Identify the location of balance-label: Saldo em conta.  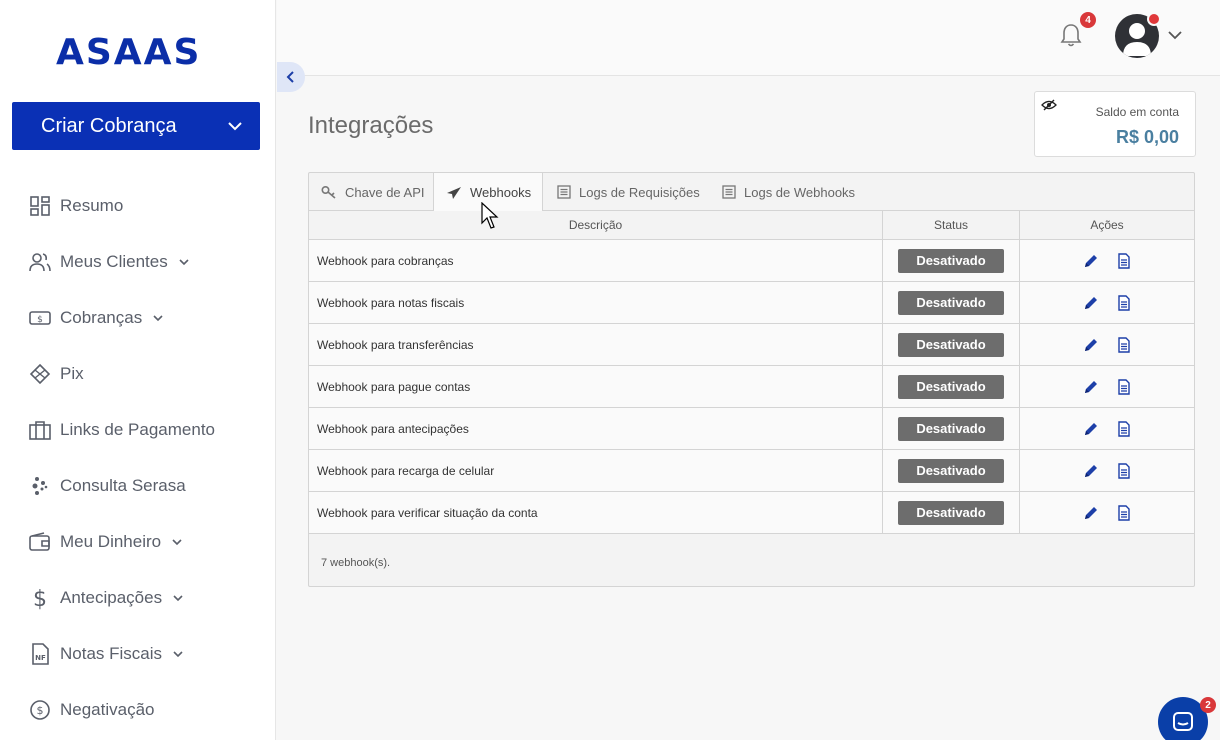
(1137, 112).